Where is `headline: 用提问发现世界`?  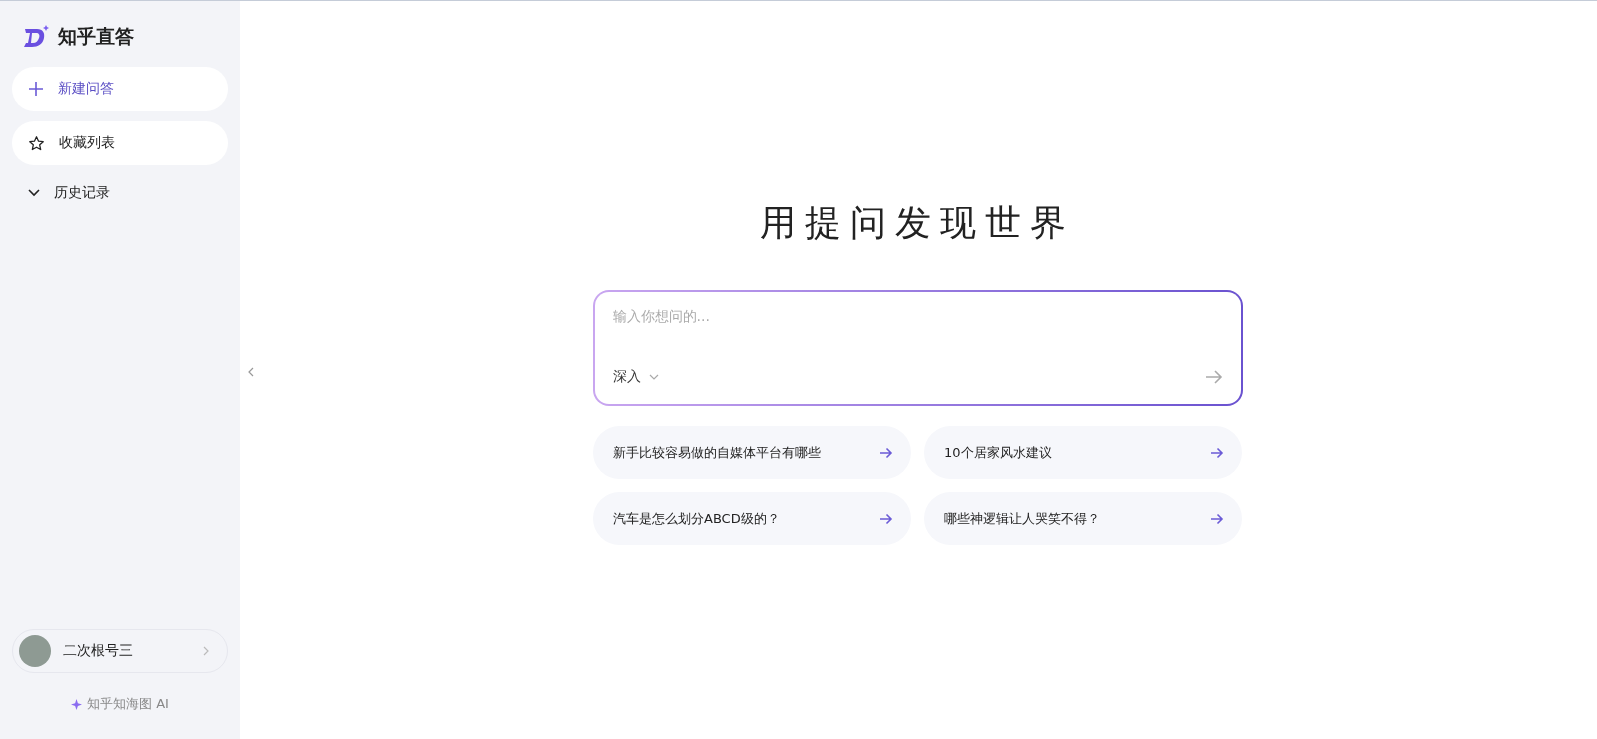
headline: 用提问发现世界 is located at coordinates (917, 223).